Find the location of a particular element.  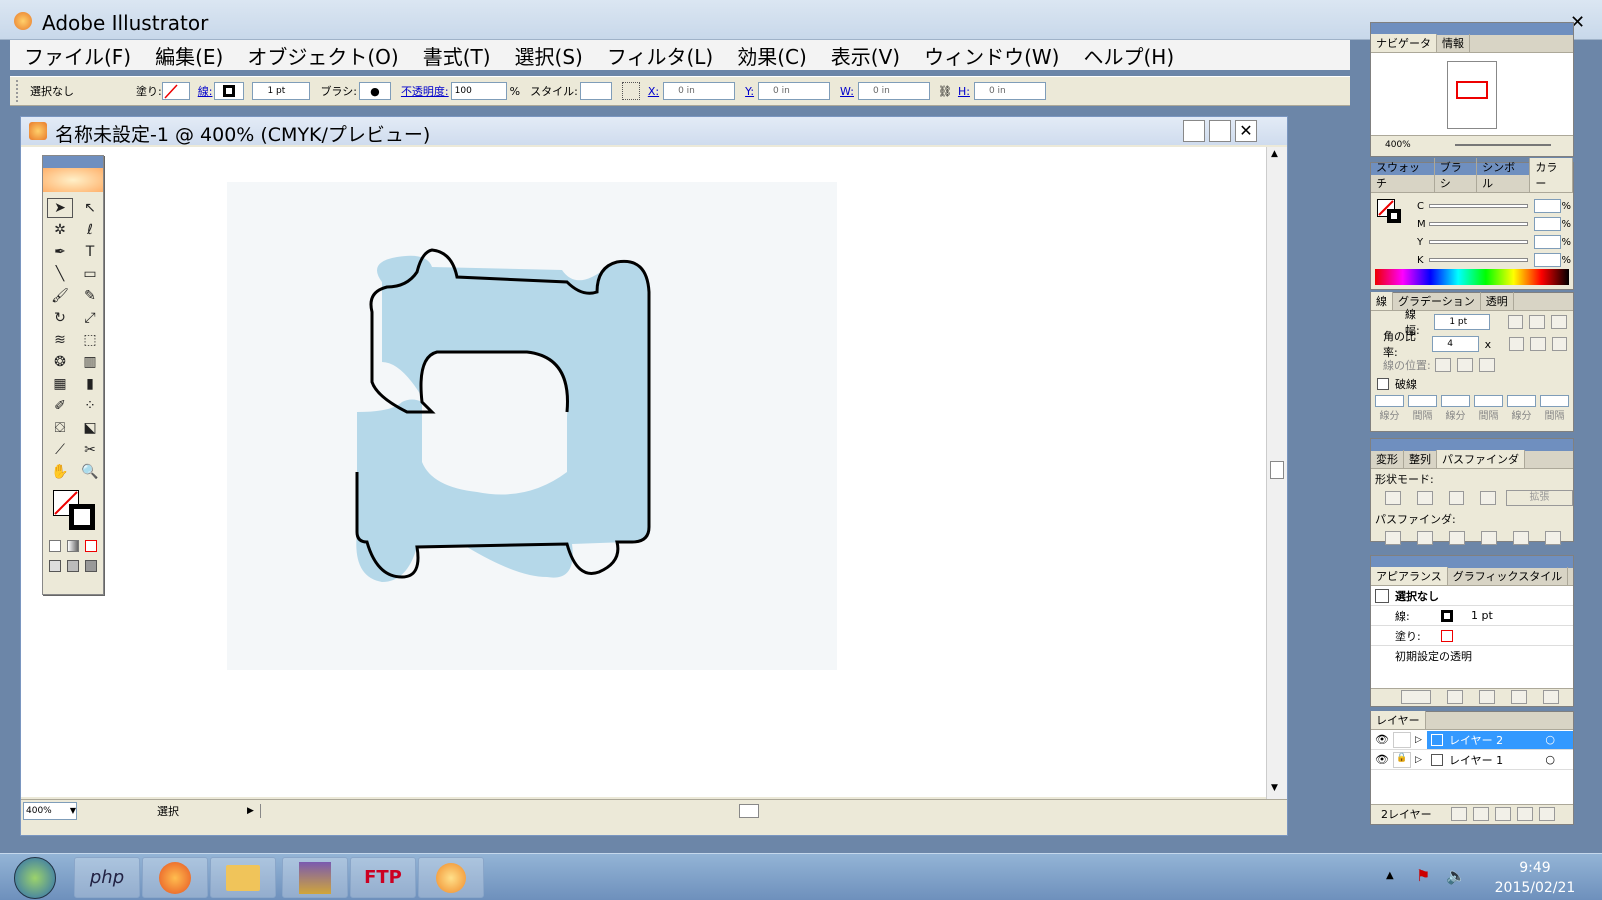

new-layer-icon is located at coordinates (1525, 813).